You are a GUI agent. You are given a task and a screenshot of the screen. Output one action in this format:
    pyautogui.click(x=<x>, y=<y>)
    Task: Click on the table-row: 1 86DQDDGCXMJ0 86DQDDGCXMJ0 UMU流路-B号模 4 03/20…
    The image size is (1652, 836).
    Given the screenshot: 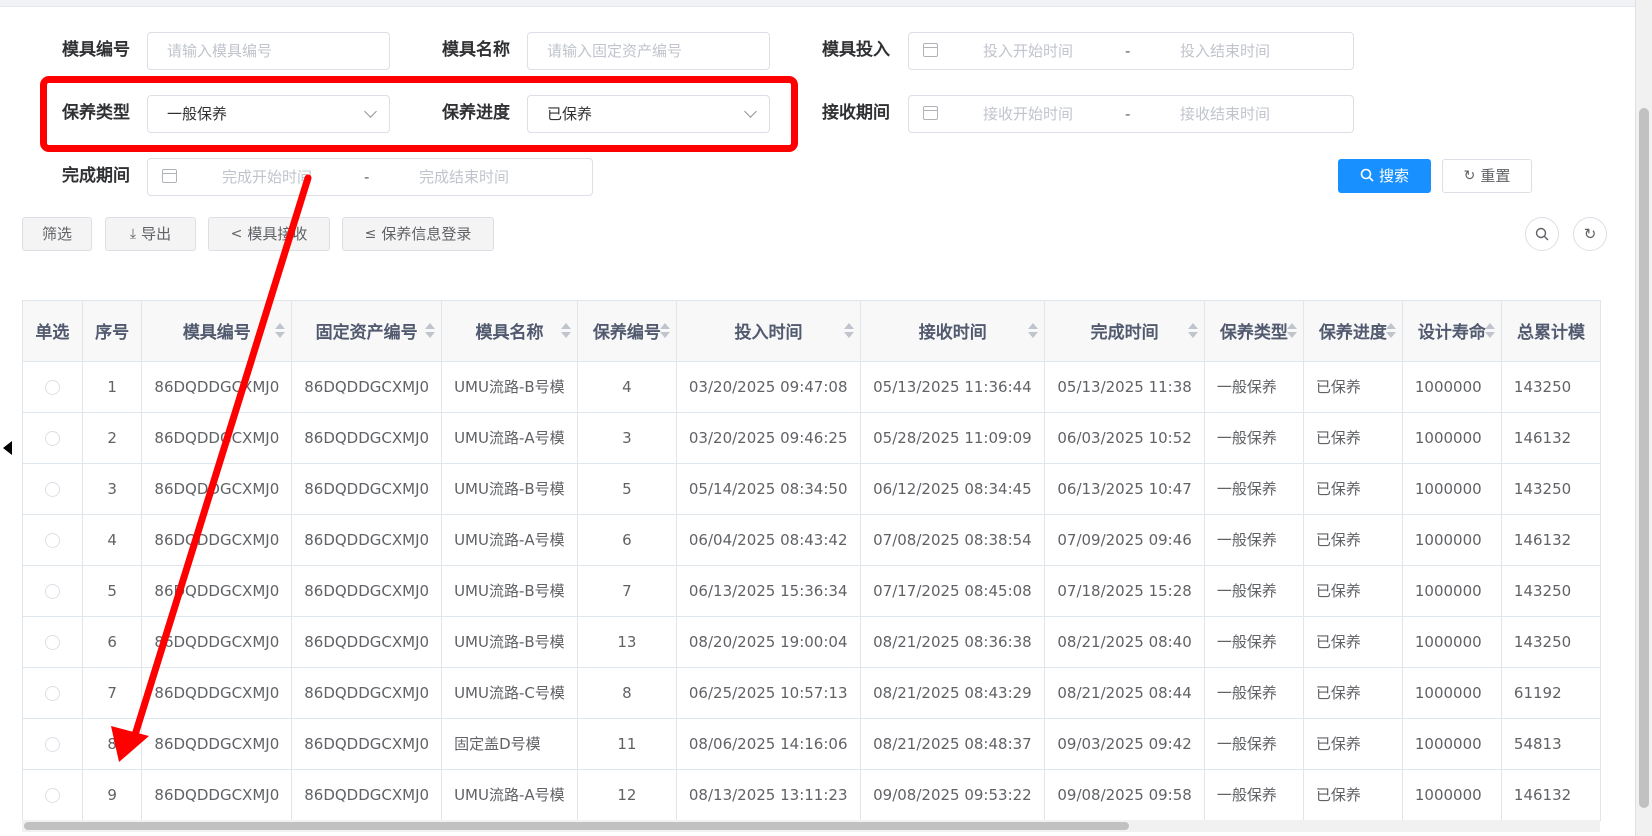 What is the action you would take?
    pyautogui.click(x=812, y=387)
    